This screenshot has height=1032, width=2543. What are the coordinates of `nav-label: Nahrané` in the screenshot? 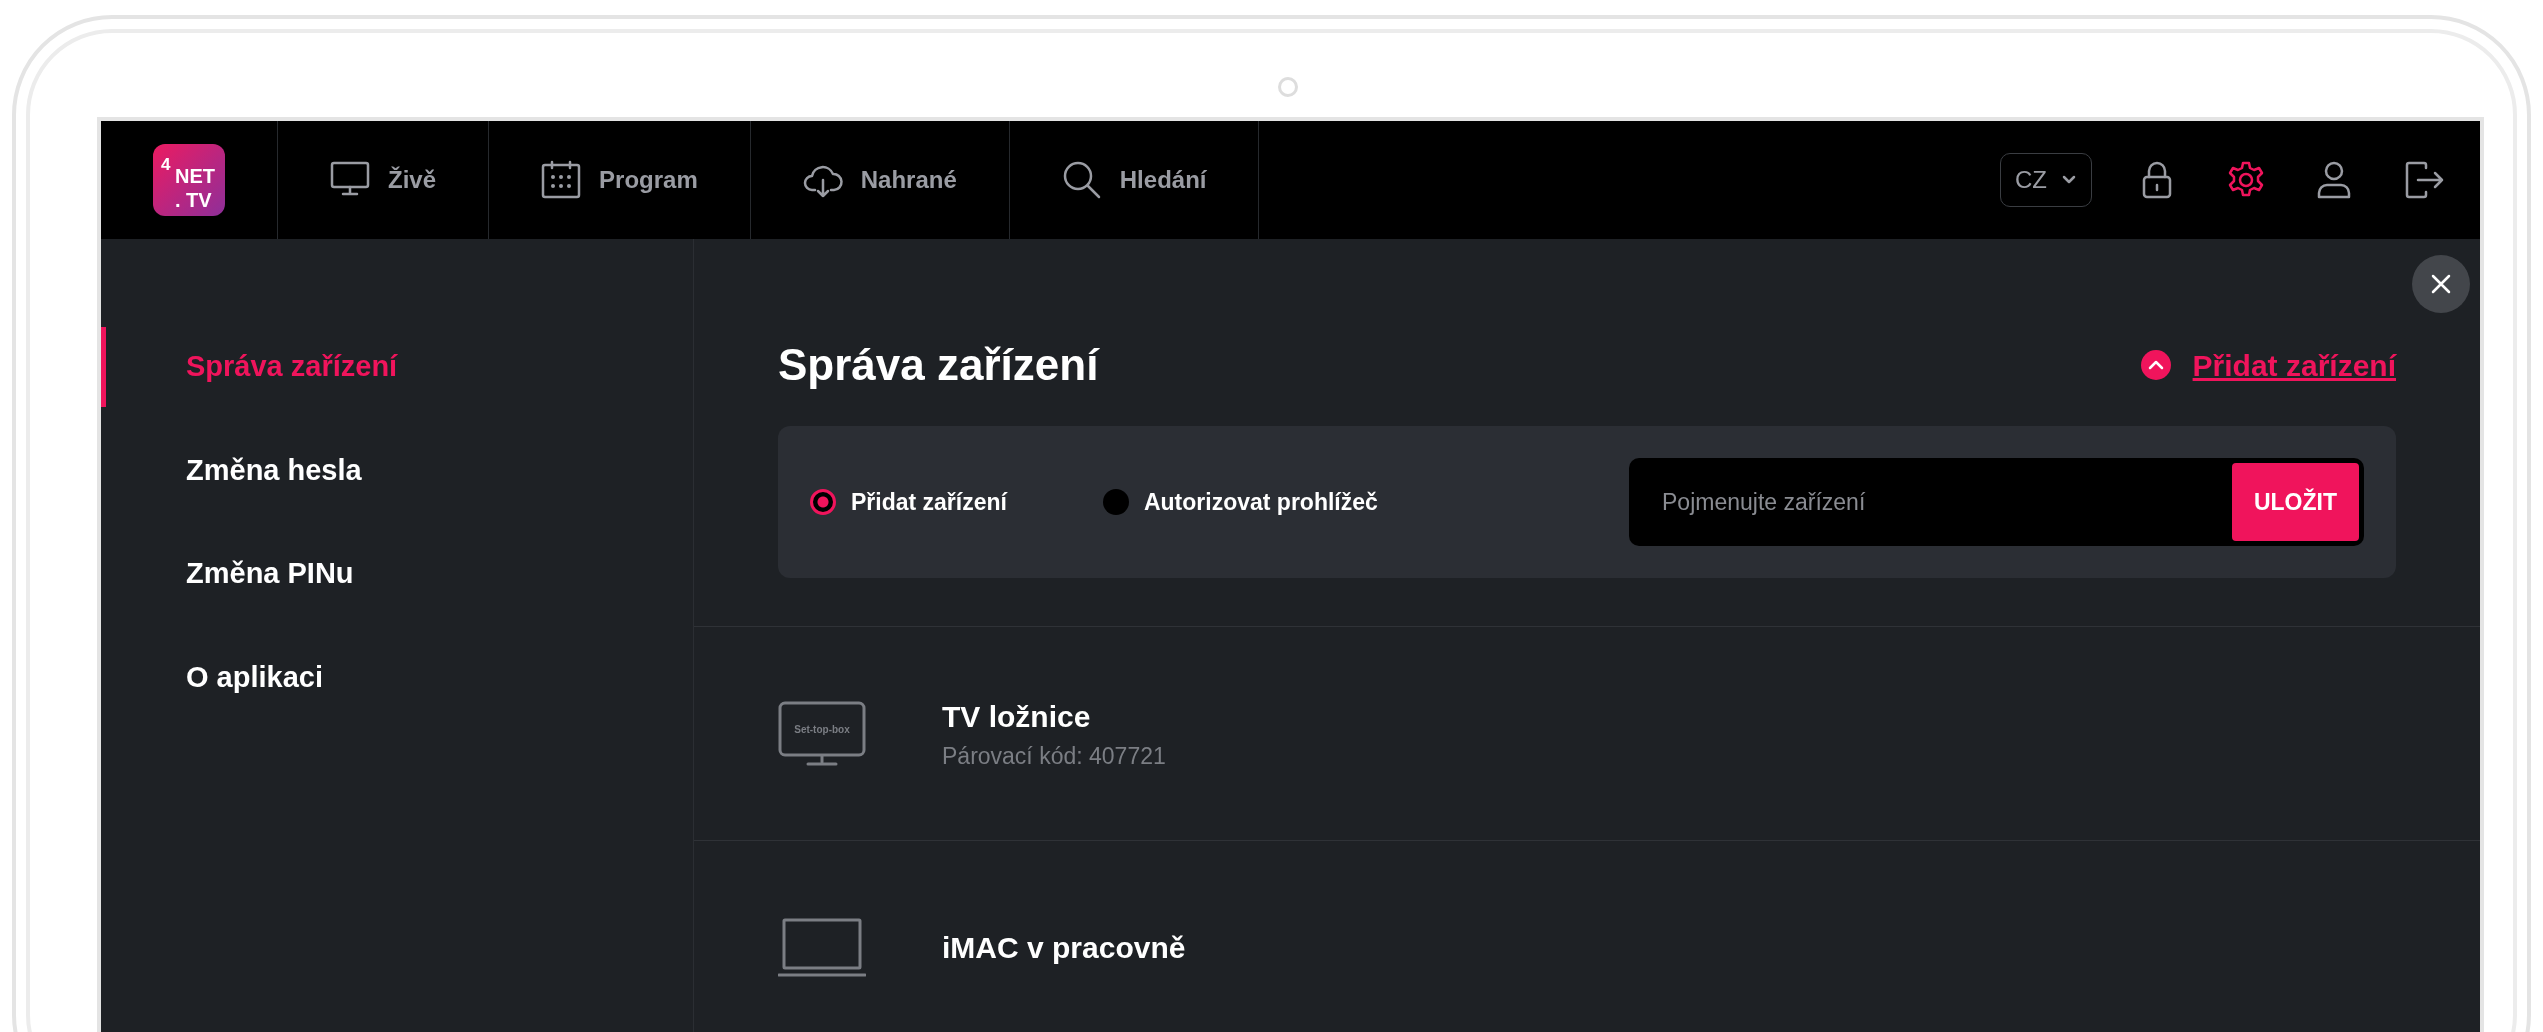 It's located at (908, 180).